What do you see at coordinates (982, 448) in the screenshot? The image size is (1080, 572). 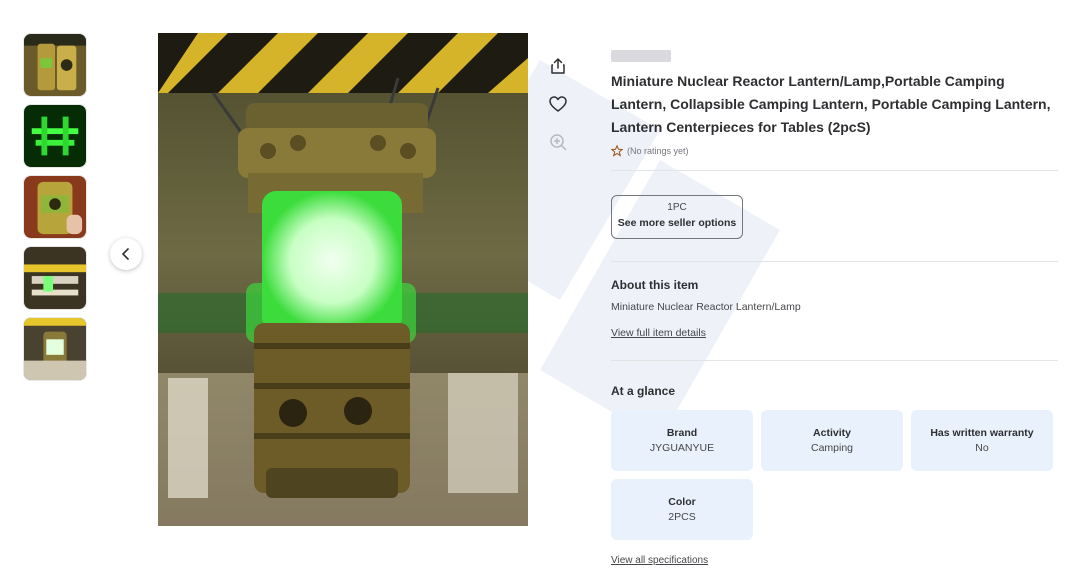 I see `glance-value: No` at bounding box center [982, 448].